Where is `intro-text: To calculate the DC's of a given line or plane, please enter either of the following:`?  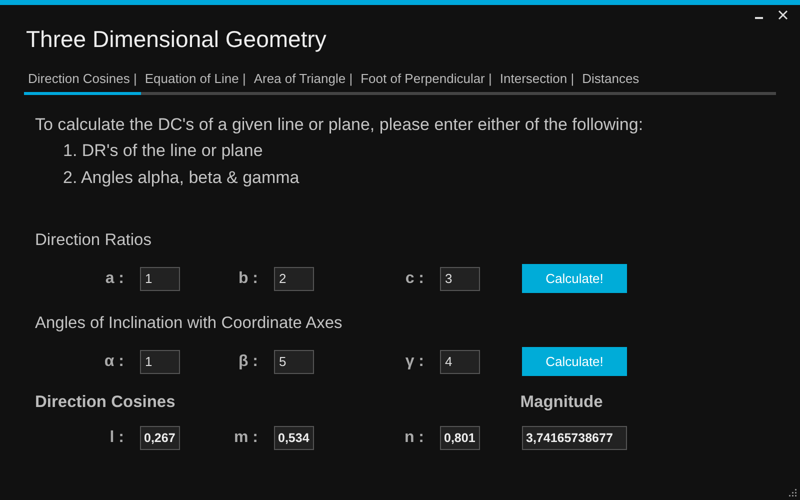 intro-text: To calculate the DC's of a given line or plane, please enter either of the following: is located at coordinates (339, 125).